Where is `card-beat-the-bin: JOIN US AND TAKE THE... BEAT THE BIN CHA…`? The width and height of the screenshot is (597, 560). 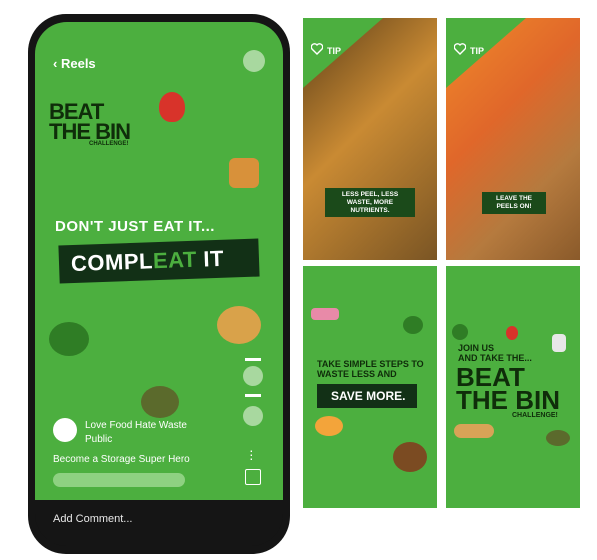 card-beat-the-bin: JOIN US AND TAKE THE... BEAT THE BIN CHA… is located at coordinates (513, 387).